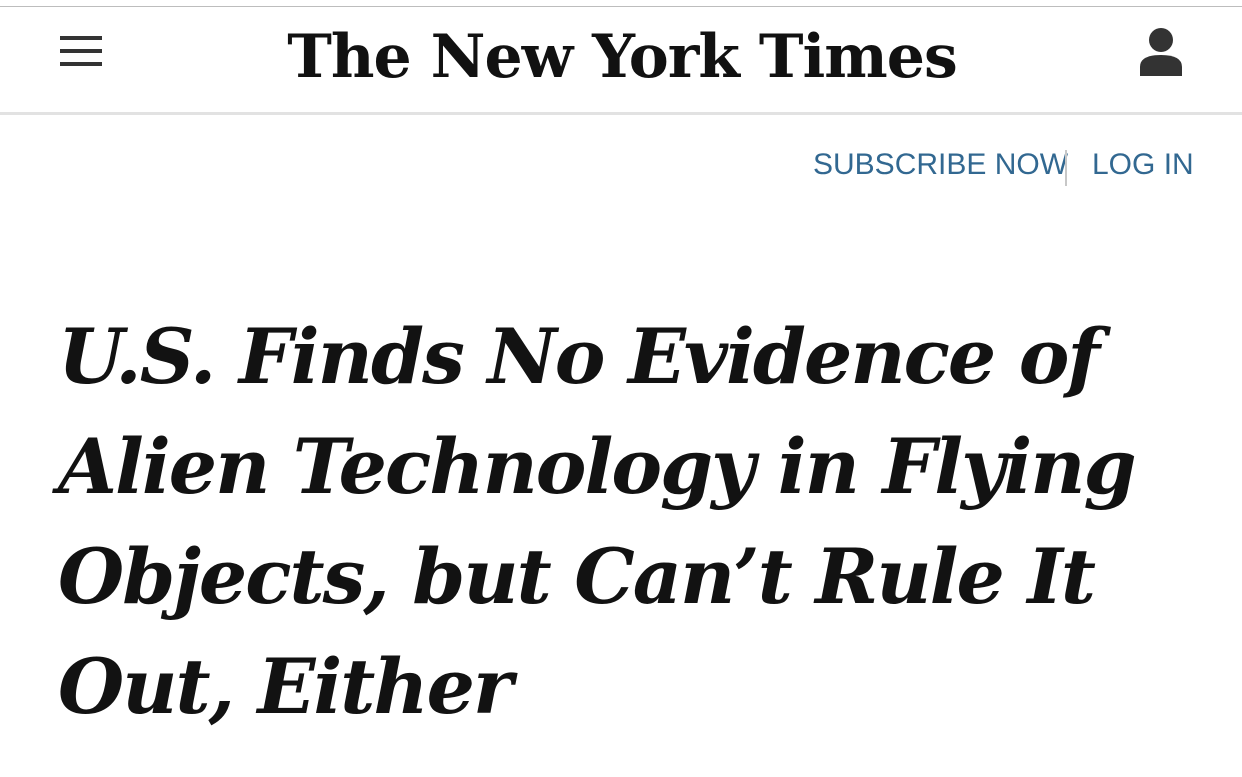  I want to click on auth-bar: SUBSCRIBE NOW LOG IN, so click(980, 167).